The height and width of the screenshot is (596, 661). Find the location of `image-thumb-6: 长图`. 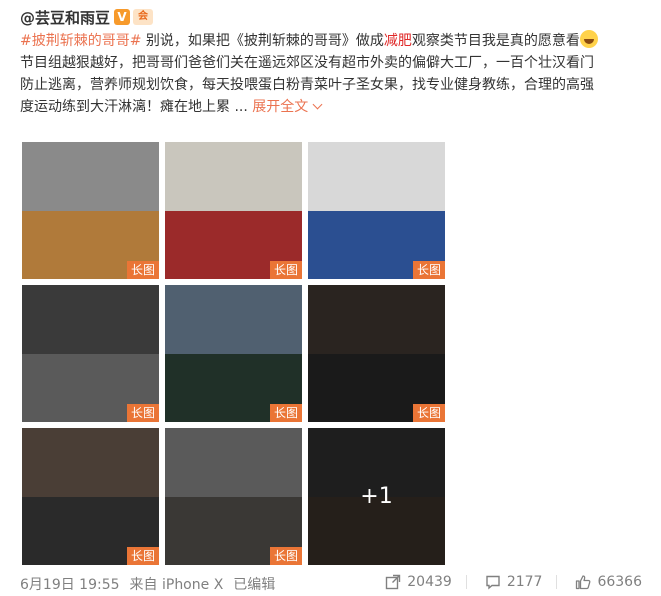

image-thumb-6: 长图 is located at coordinates (376, 353).